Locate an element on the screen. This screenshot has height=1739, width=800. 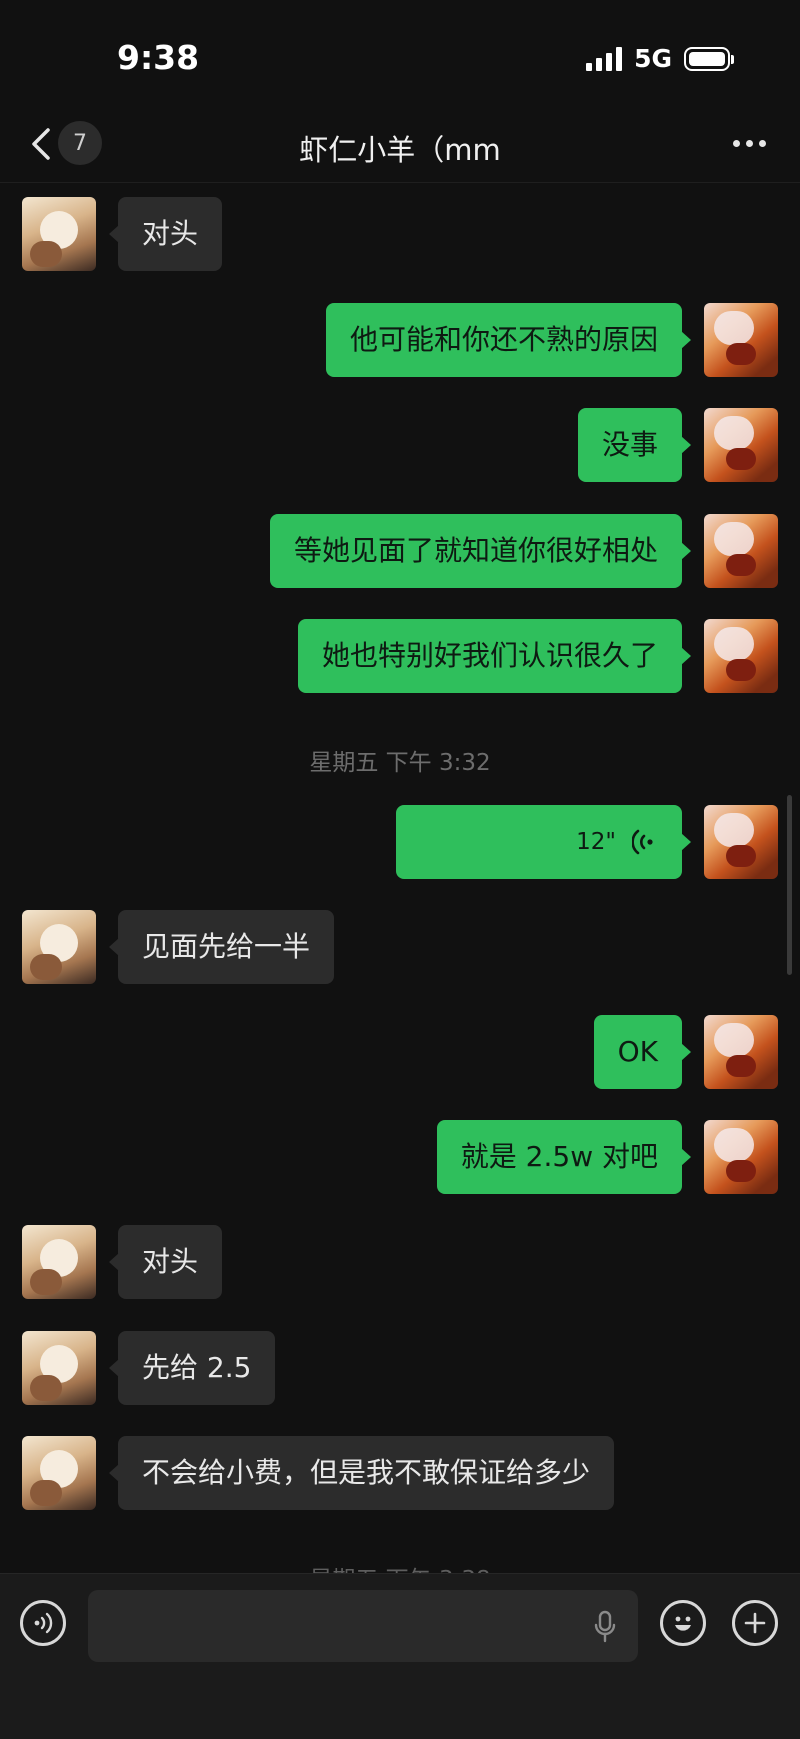
chat-title: 虾仁小羊（mm is located at coordinates (400, 150).